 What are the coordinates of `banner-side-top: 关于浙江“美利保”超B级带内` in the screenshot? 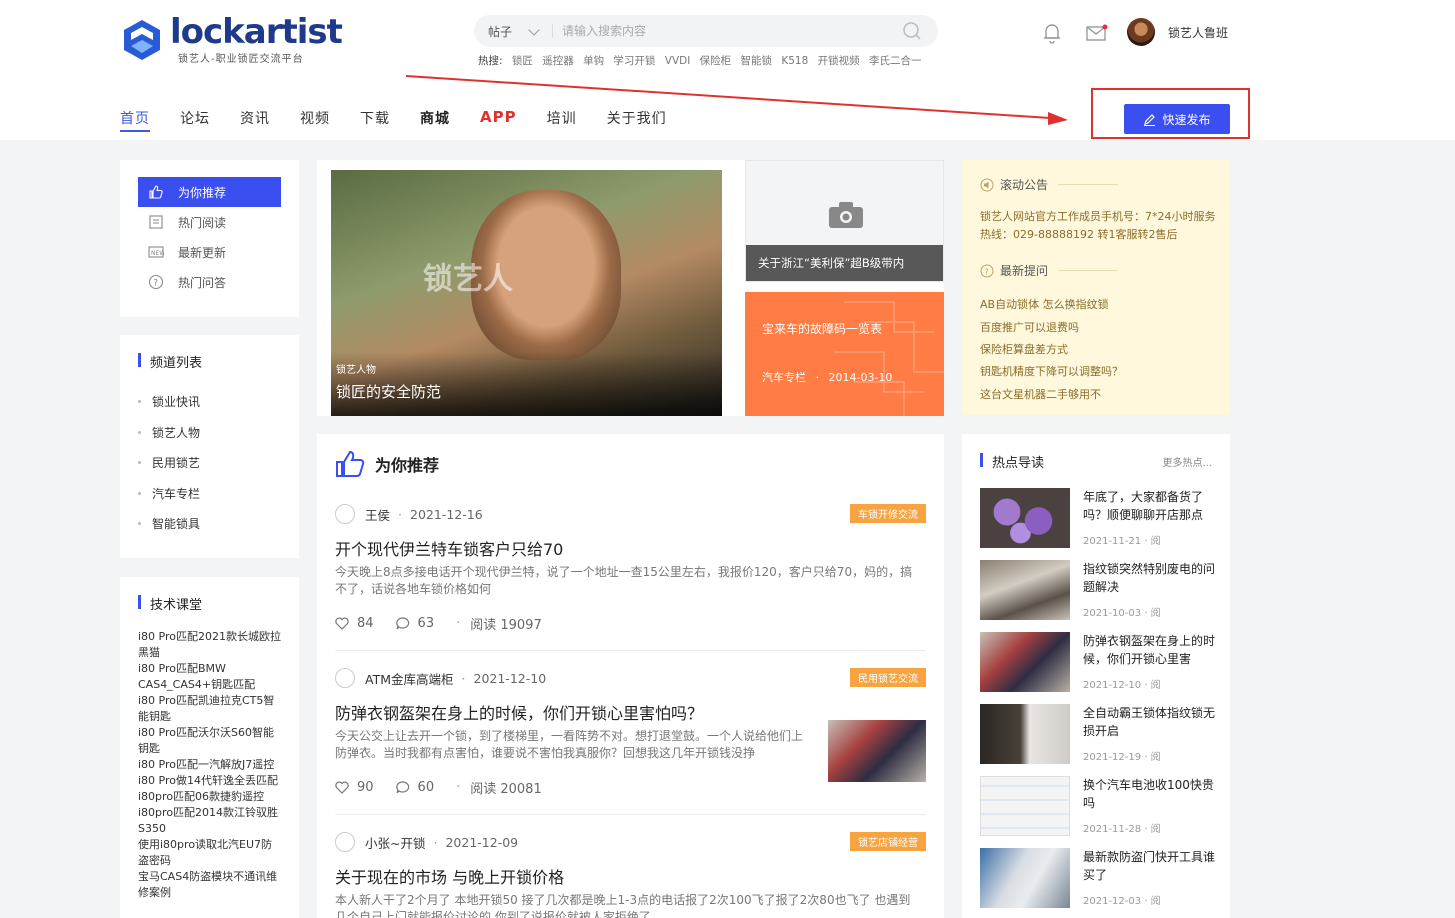 It's located at (844, 221).